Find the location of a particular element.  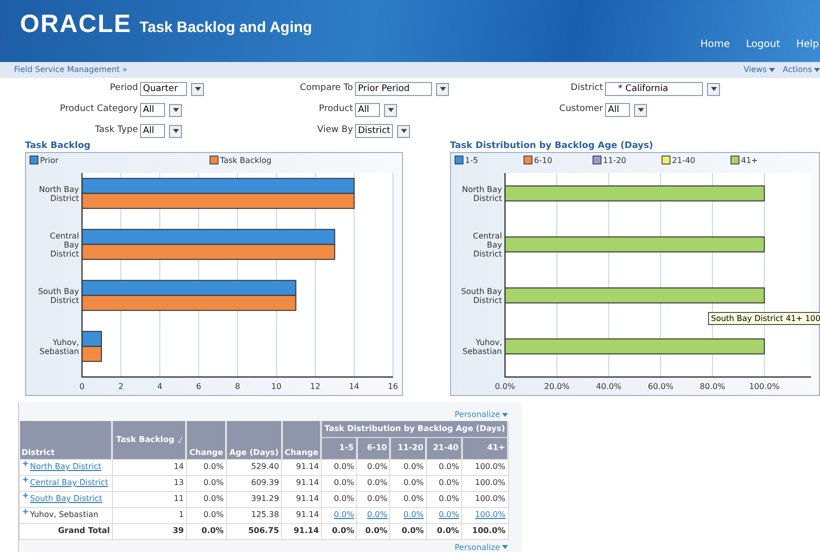

field-label: View By is located at coordinates (335, 131).